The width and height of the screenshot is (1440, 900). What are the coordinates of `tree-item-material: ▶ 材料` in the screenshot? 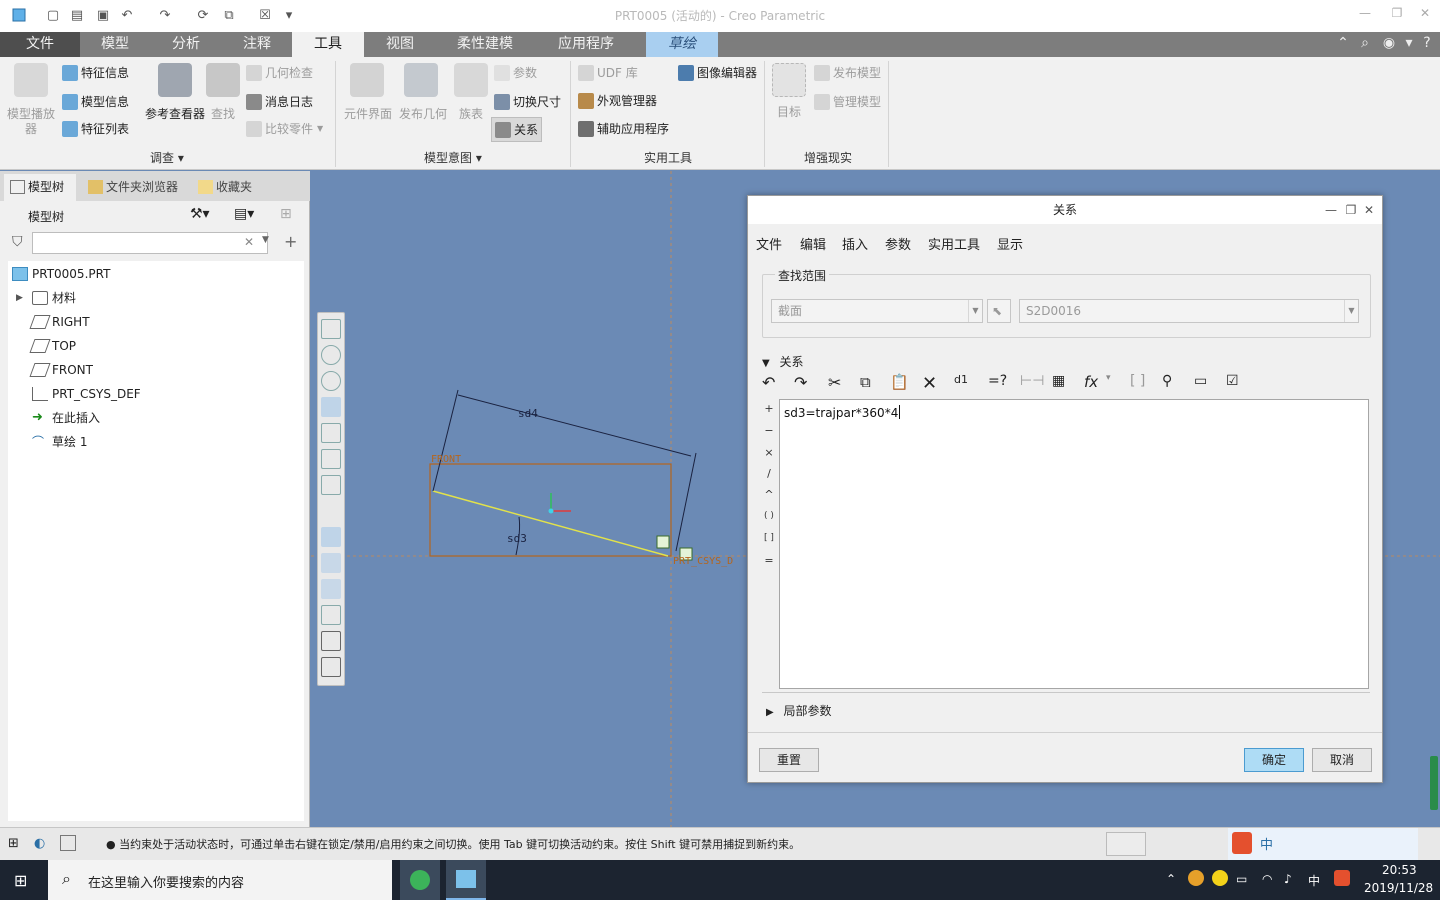 It's located at (153, 298).